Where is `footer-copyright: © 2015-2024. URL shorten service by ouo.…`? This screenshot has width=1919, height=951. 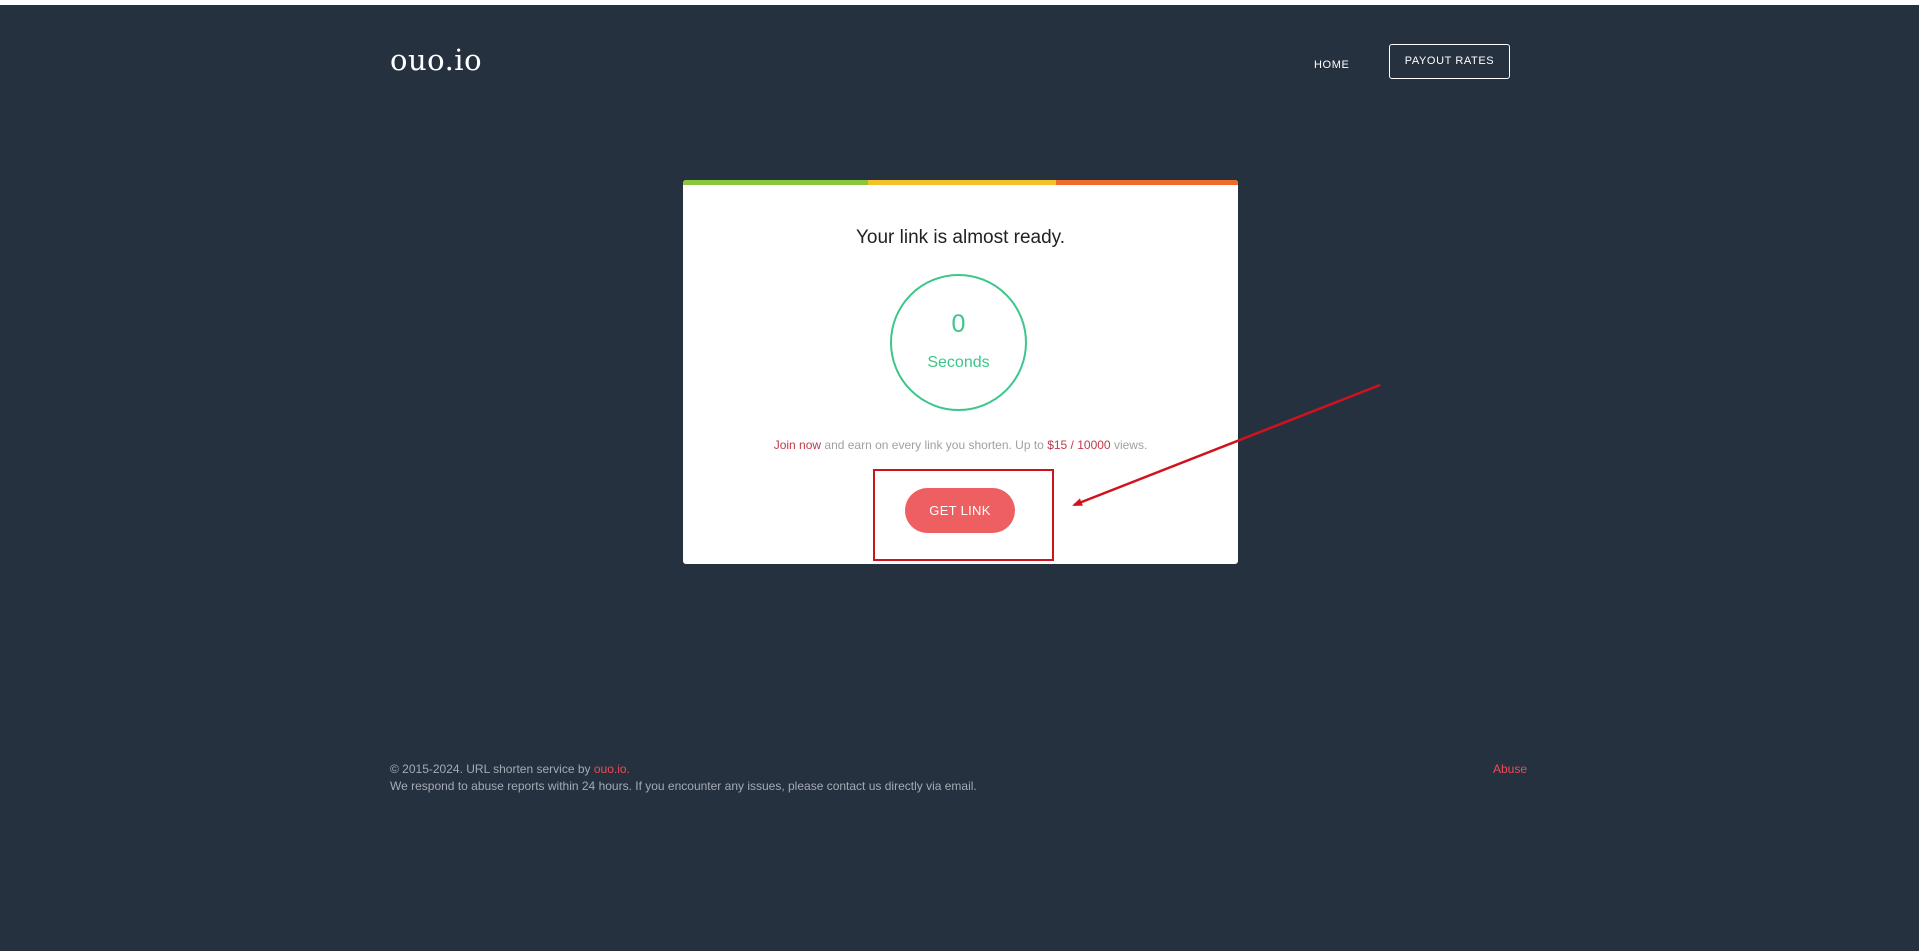
footer-copyright: © 2015-2024. URL shorten service by ouo.… is located at coordinates (510, 769).